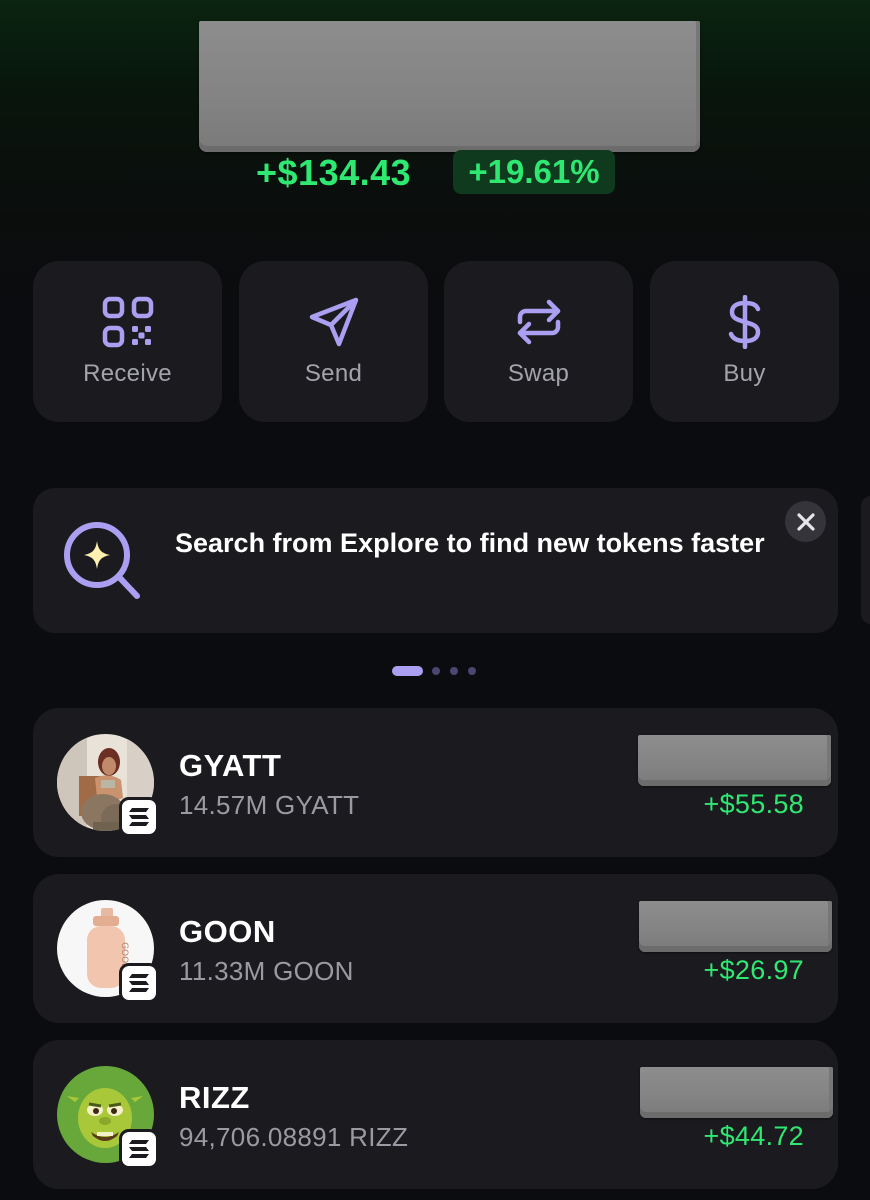  I want to click on token-row-goon: GOON GOON 11.33M GOON +$26.97, so click(435, 948).